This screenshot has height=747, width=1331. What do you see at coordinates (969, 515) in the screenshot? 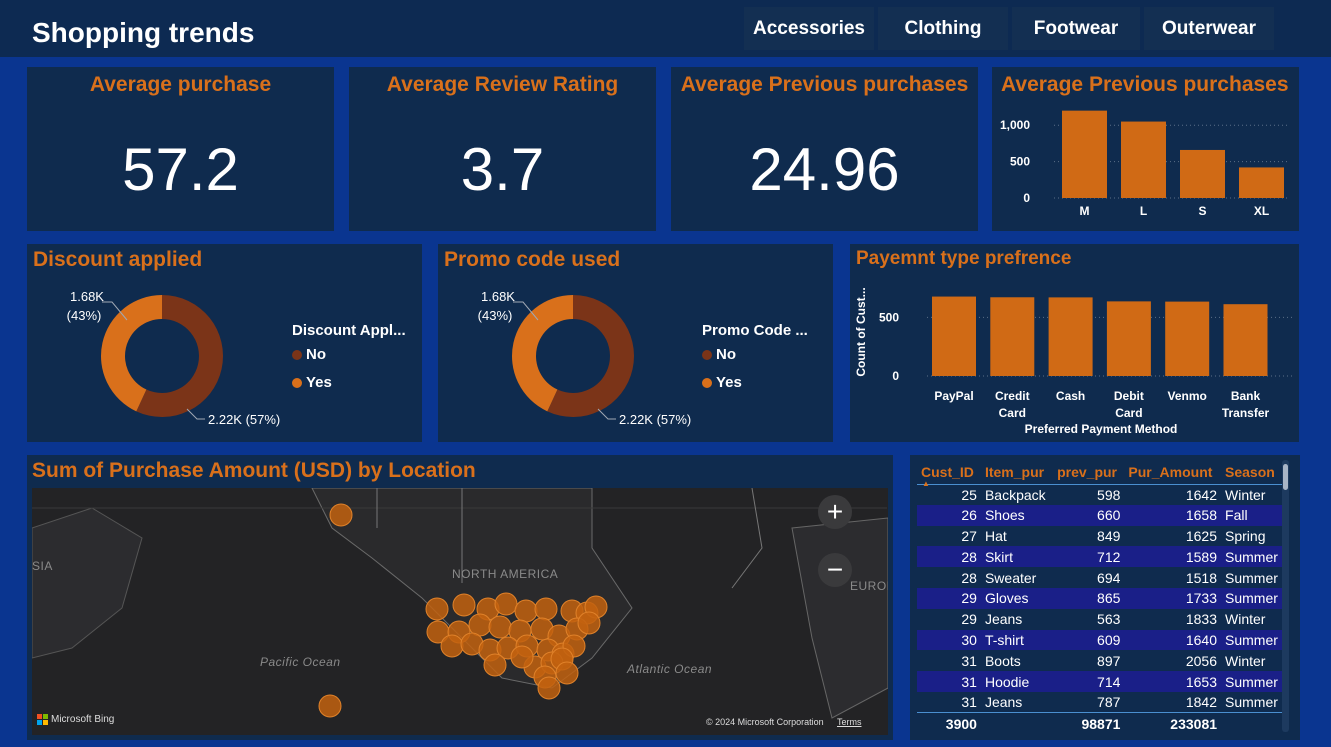
I see `cell-cust-id: 26` at bounding box center [969, 515].